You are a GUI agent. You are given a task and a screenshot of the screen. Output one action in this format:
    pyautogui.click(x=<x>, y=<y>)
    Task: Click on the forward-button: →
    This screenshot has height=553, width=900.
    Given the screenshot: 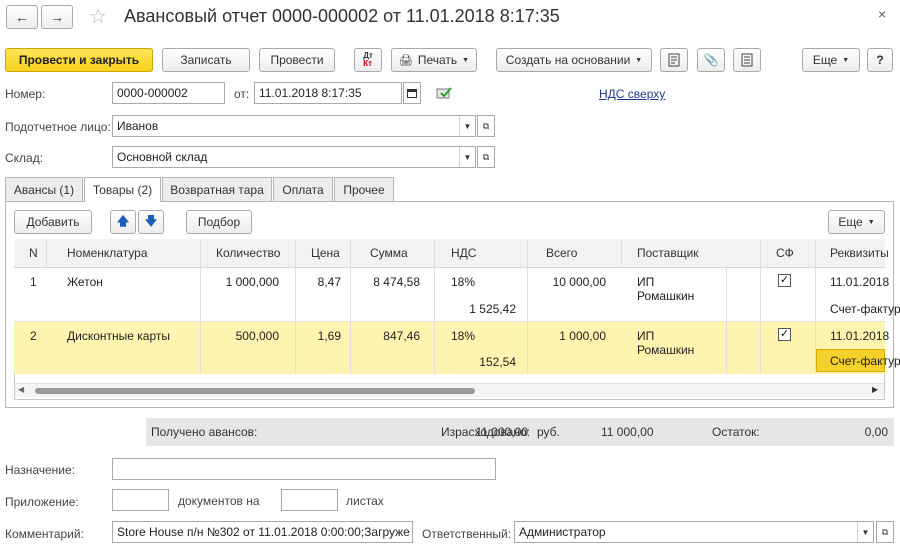 What is the action you would take?
    pyautogui.click(x=57, y=17)
    